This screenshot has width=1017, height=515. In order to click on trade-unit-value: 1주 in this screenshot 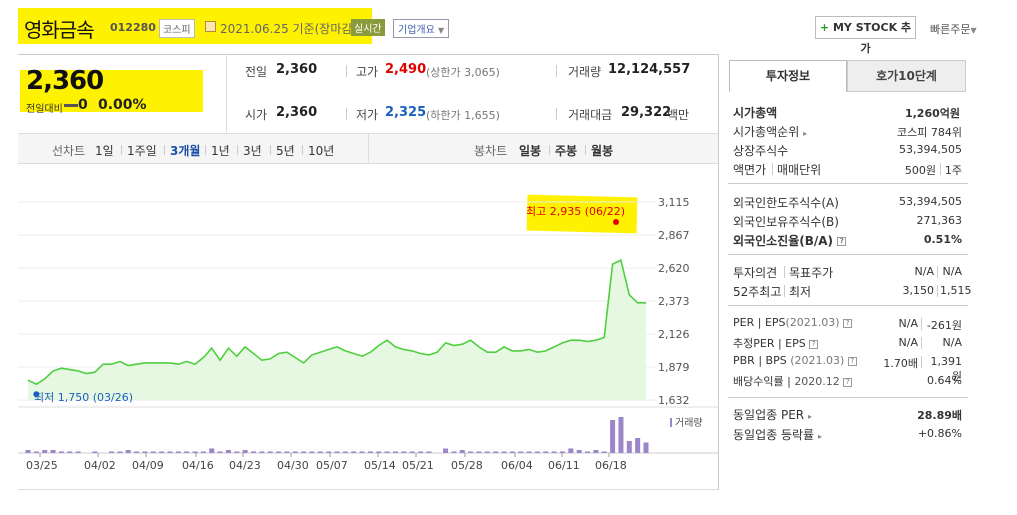, I will do `click(953, 170)`.